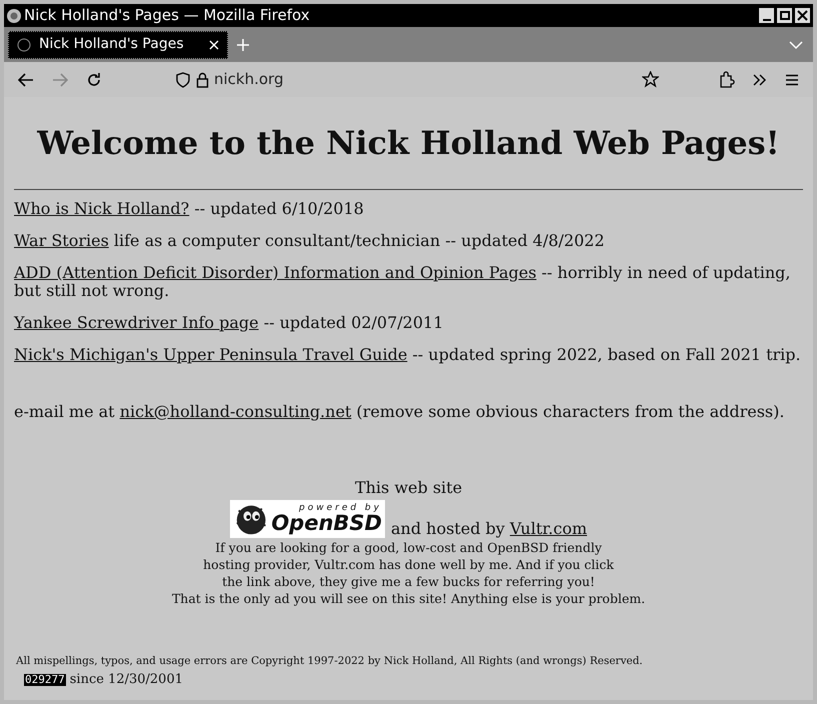 The height and width of the screenshot is (704, 817). Describe the element at coordinates (126, 679) in the screenshot. I see `counter-since-text: since 12/30/2001` at that location.